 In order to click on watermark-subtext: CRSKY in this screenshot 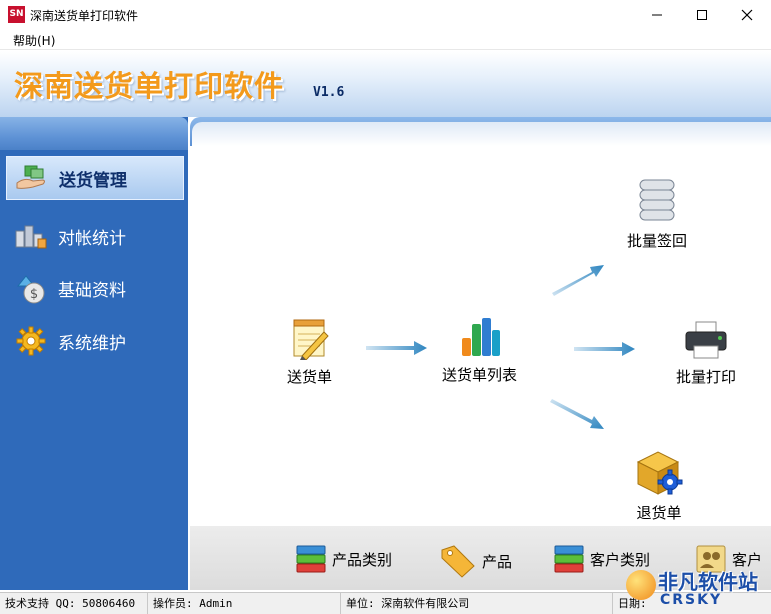, I will do `click(691, 600)`.